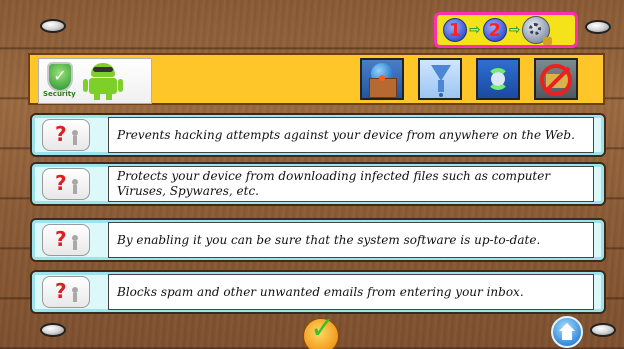  What do you see at coordinates (537, 30) in the screenshot?
I see `settings-lock-icon` at bounding box center [537, 30].